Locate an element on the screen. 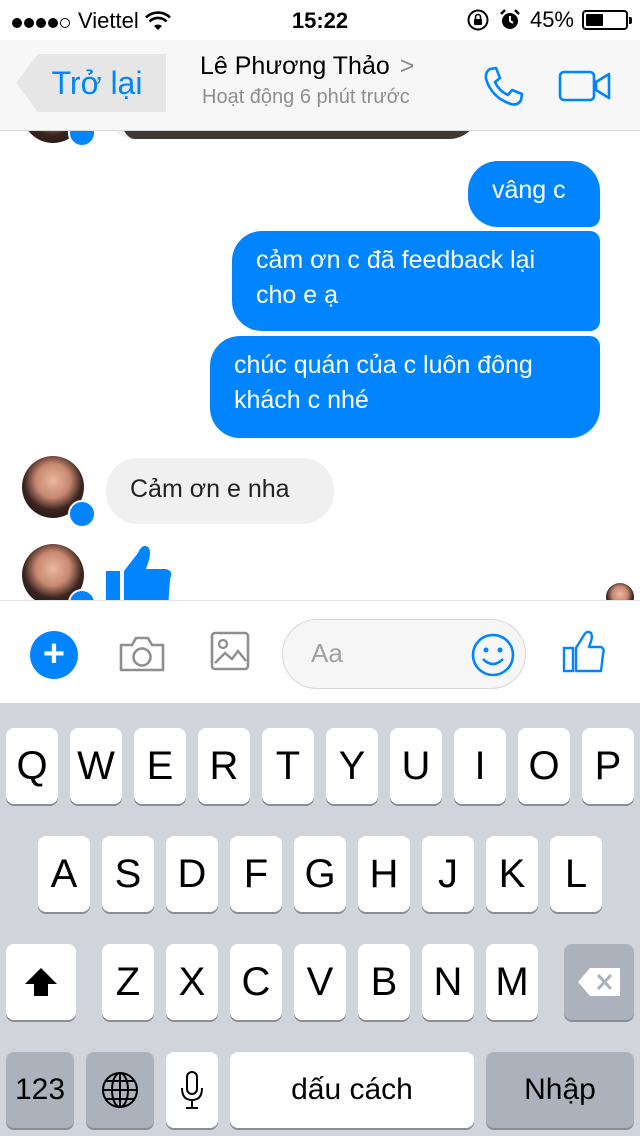 Image resolution: width=640 pixels, height=1136 pixels. dictation-key is located at coordinates (192, 1090).